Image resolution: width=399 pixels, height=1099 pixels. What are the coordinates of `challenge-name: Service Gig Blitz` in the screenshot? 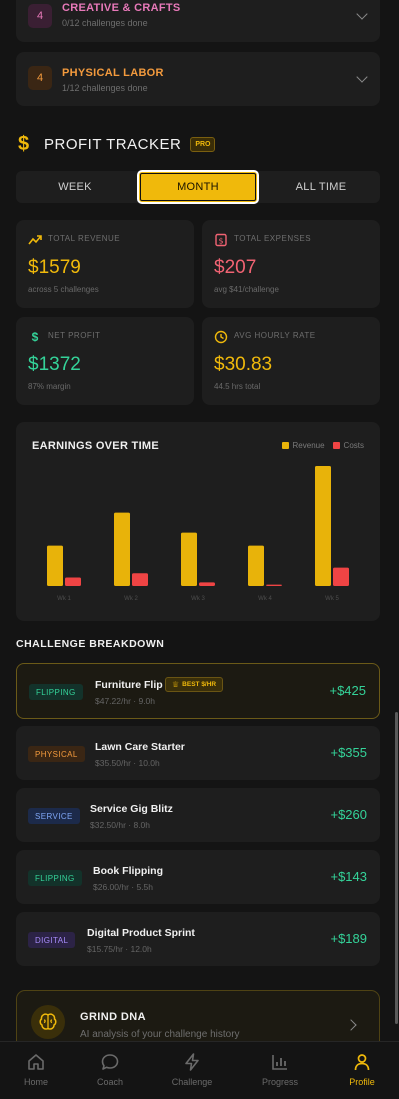 It's located at (131, 809).